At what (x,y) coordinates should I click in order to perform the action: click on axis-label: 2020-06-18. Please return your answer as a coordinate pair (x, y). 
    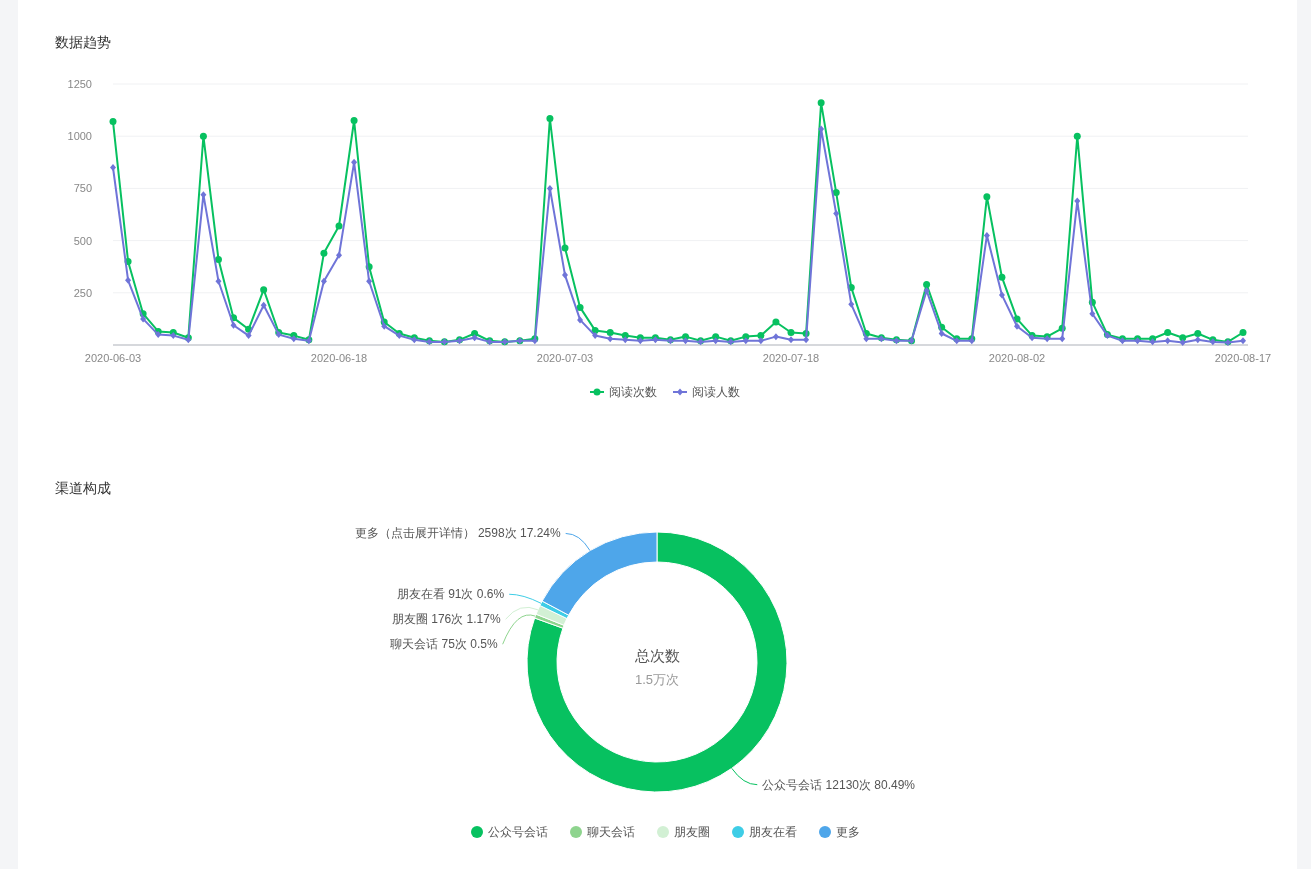
    Looking at the image, I should click on (339, 358).